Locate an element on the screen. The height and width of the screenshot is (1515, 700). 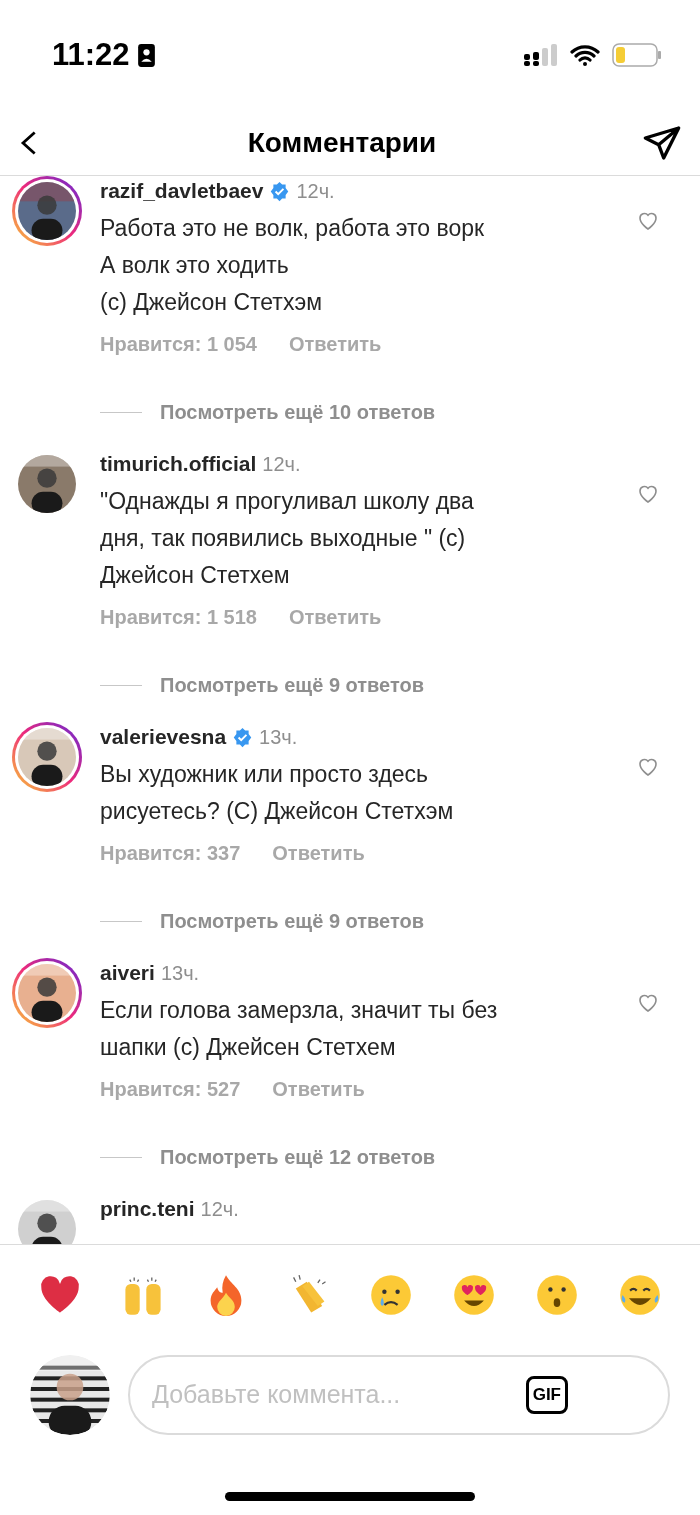
crying-face-icon is located at coordinates (391, 1295).